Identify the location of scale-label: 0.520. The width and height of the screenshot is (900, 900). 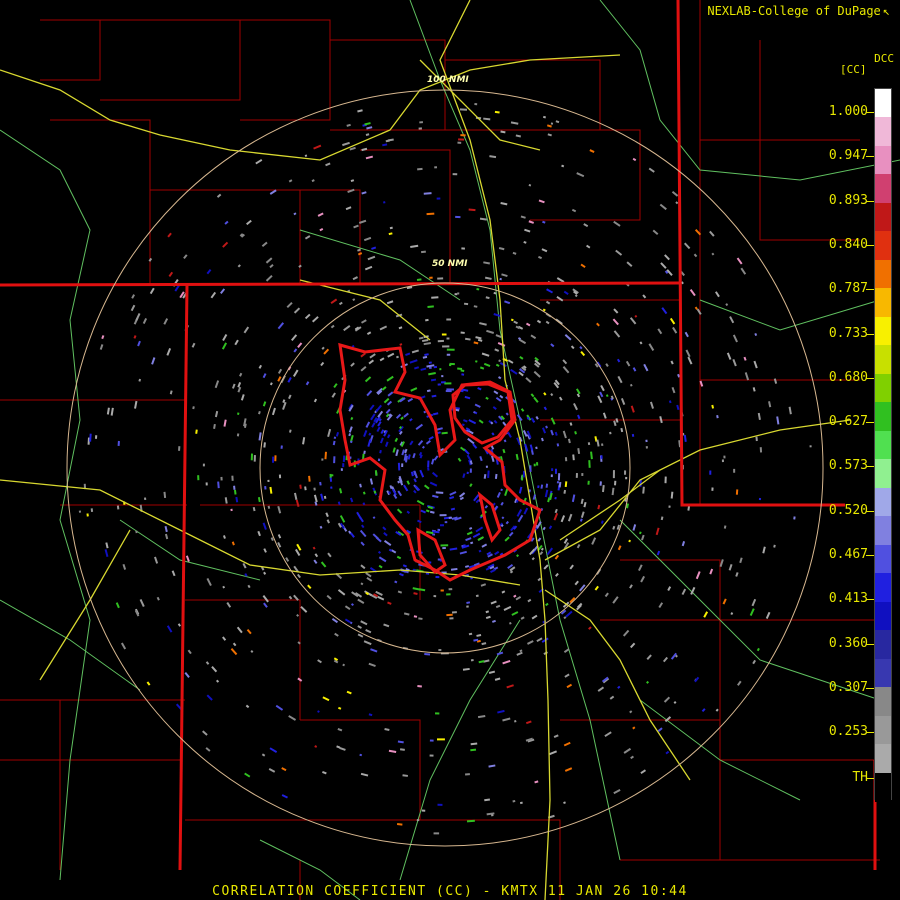
(848, 510).